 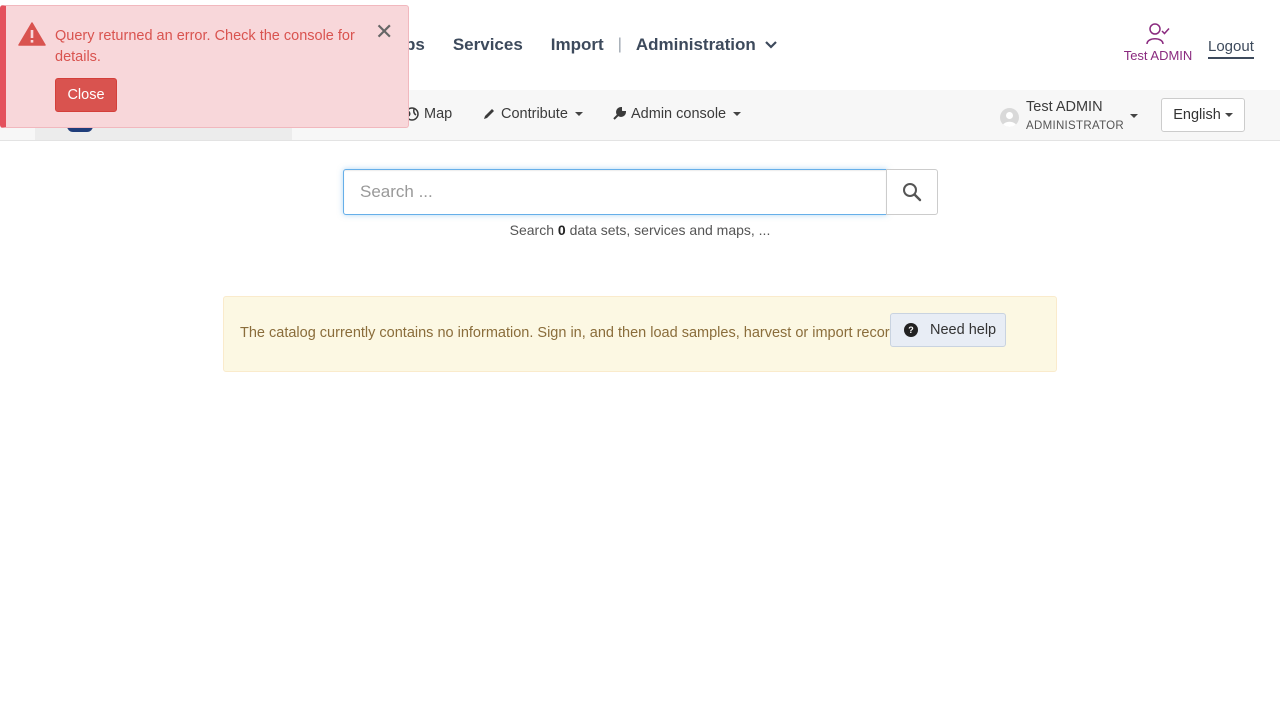 What do you see at coordinates (771, 45) in the screenshot?
I see `chevron-down-icon` at bounding box center [771, 45].